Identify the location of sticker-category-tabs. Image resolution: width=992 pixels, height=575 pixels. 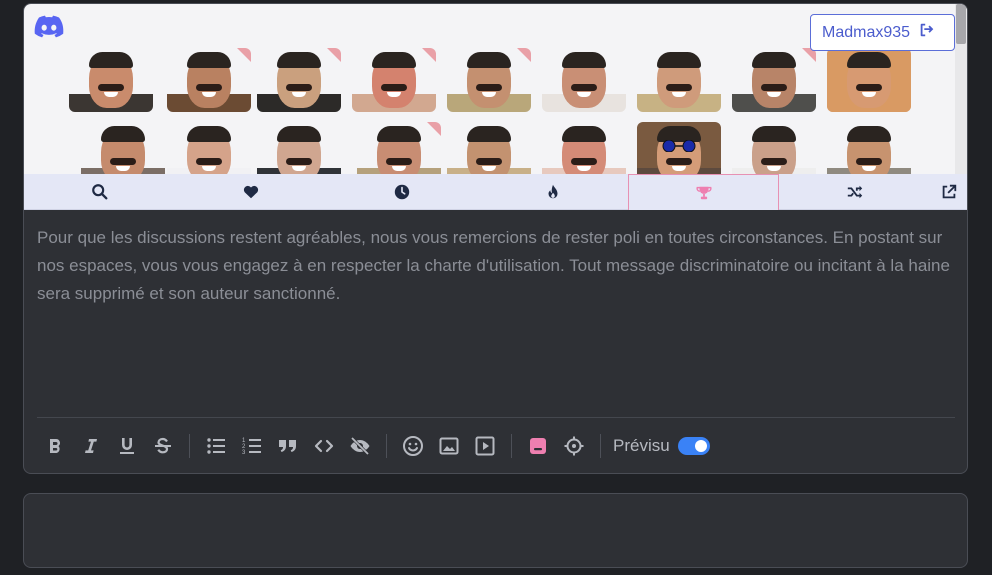
(495, 192).